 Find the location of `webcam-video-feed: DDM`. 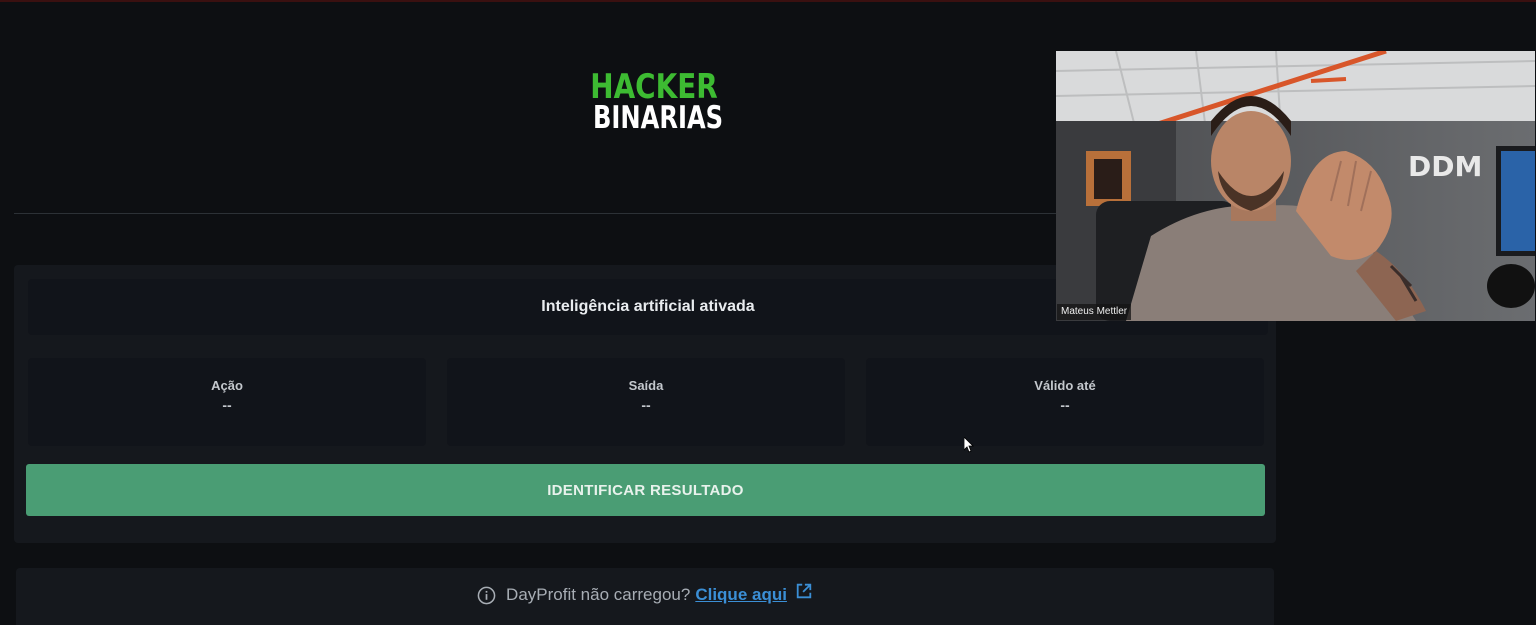

webcam-video-feed: DDM is located at coordinates (1295, 186).